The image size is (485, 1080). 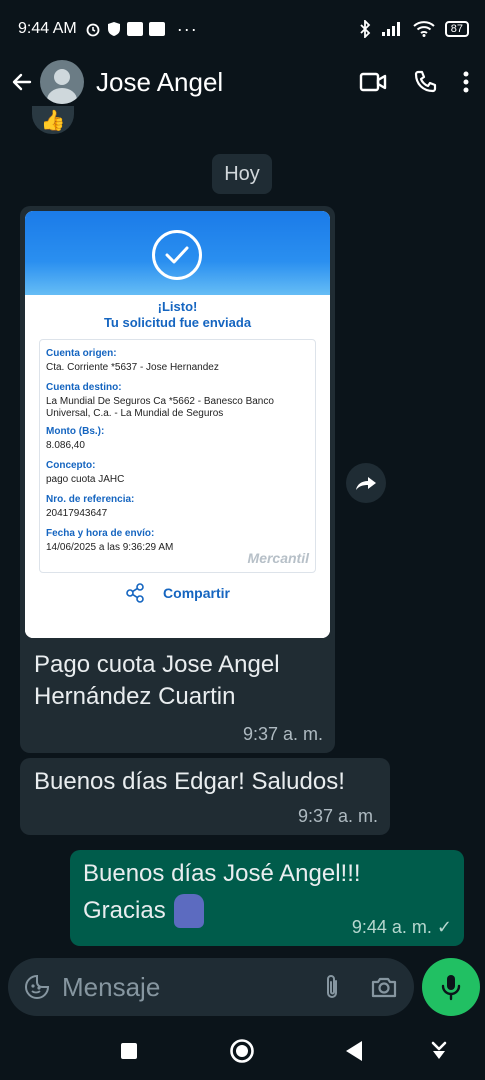 I want to click on field-label: Nro. de referencia:, so click(x=90, y=499).